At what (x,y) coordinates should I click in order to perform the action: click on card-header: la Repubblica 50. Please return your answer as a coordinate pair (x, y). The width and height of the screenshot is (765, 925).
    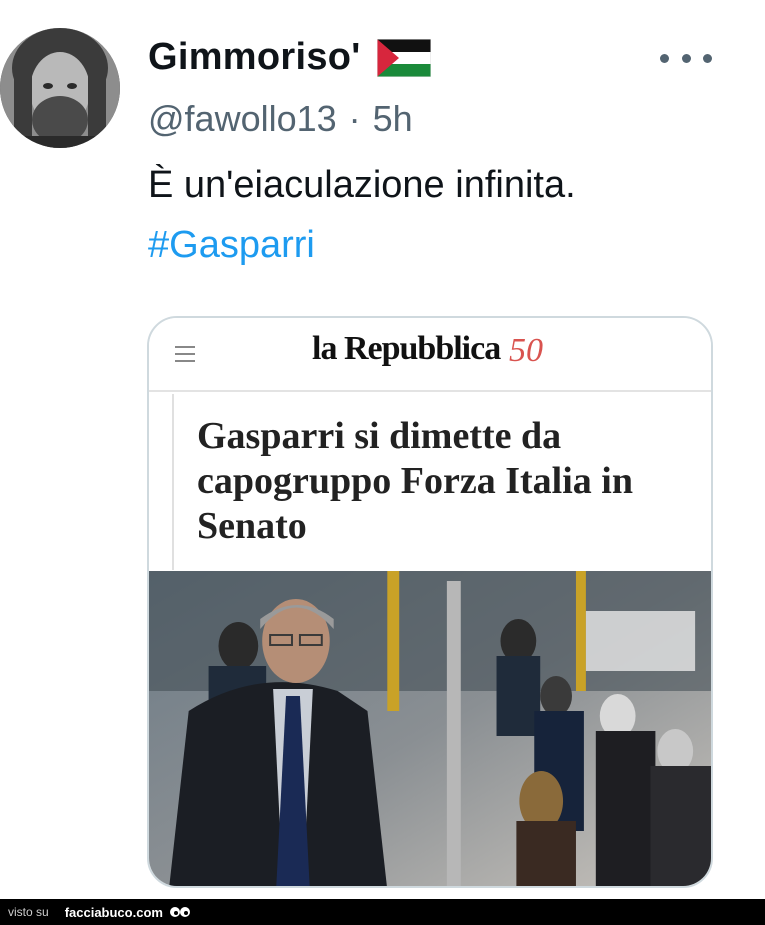
    Looking at the image, I should click on (430, 355).